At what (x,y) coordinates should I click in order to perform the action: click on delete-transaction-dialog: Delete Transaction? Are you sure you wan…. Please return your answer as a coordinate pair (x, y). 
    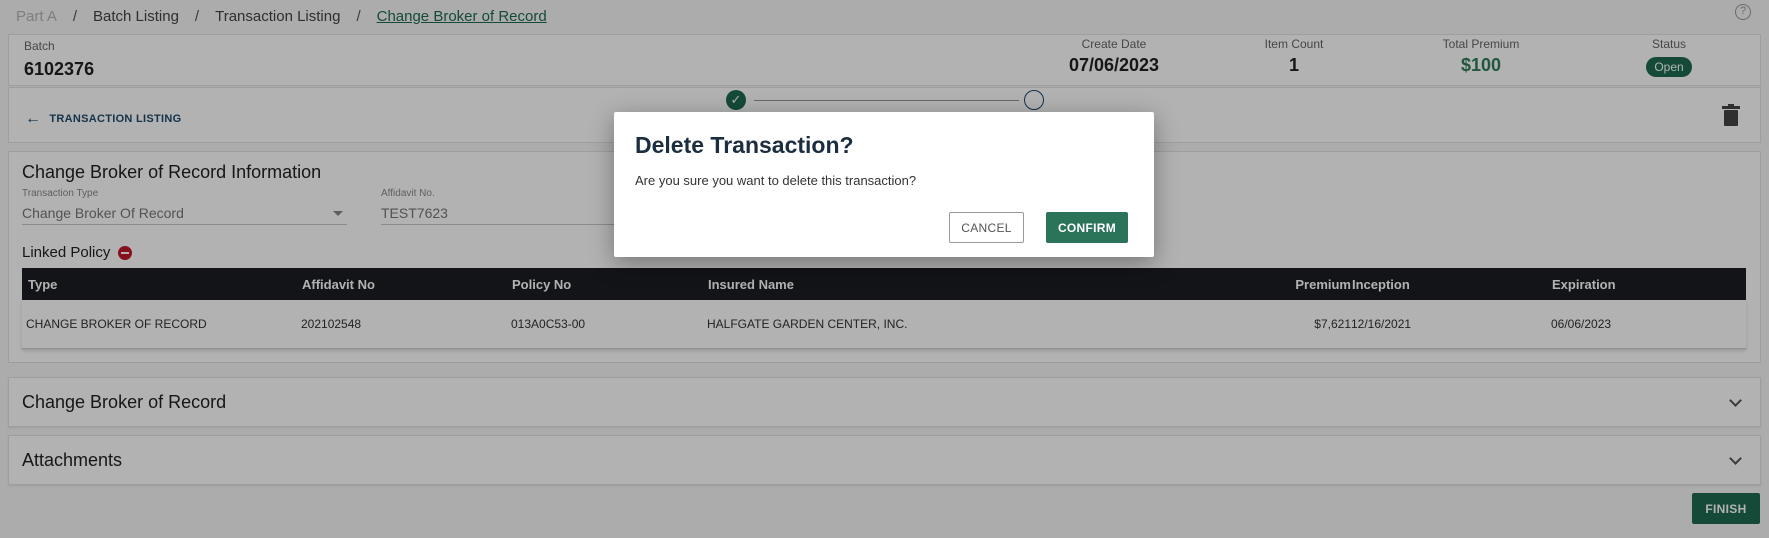
    Looking at the image, I should click on (884, 184).